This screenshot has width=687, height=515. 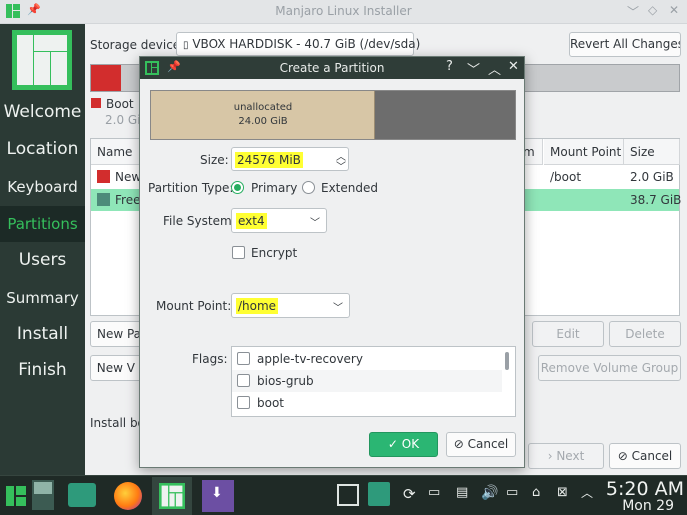 I want to click on extended-radio, so click(x=308, y=187).